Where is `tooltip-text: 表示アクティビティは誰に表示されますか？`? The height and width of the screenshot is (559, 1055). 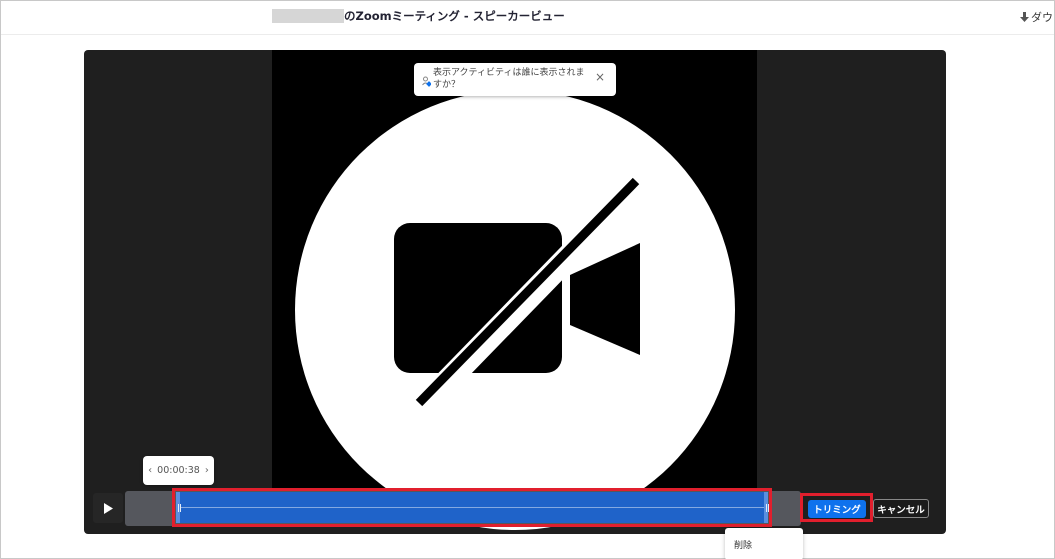 tooltip-text: 表示アクティビティは誰に表示されますか？ is located at coordinates (509, 79).